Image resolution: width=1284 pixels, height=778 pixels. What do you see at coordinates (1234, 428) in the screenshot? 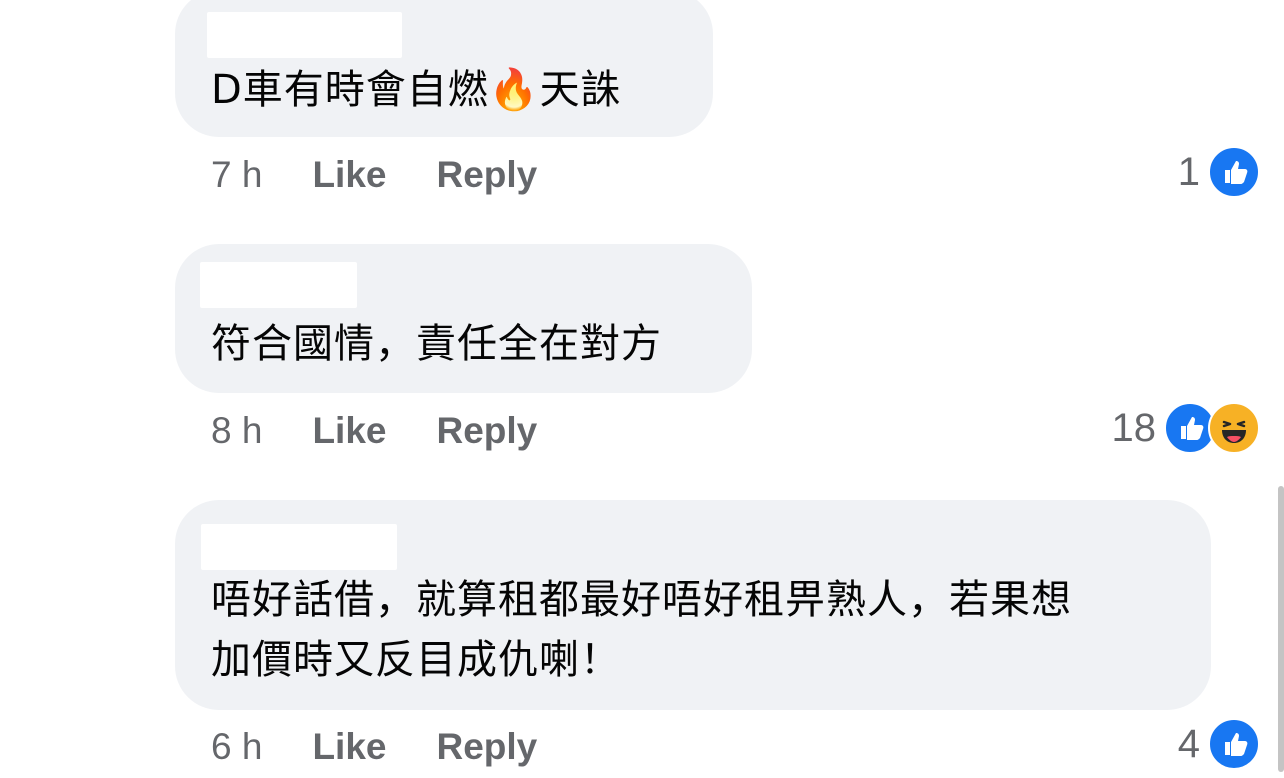
I see `haha-icon` at bounding box center [1234, 428].